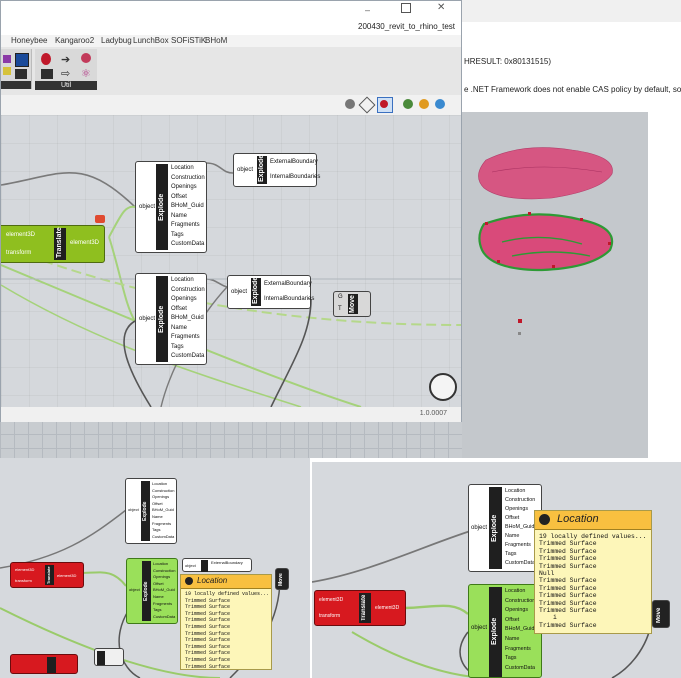  What do you see at coordinates (216, 40) in the screenshot?
I see `tab-bhom: BHoM` at bounding box center [216, 40].